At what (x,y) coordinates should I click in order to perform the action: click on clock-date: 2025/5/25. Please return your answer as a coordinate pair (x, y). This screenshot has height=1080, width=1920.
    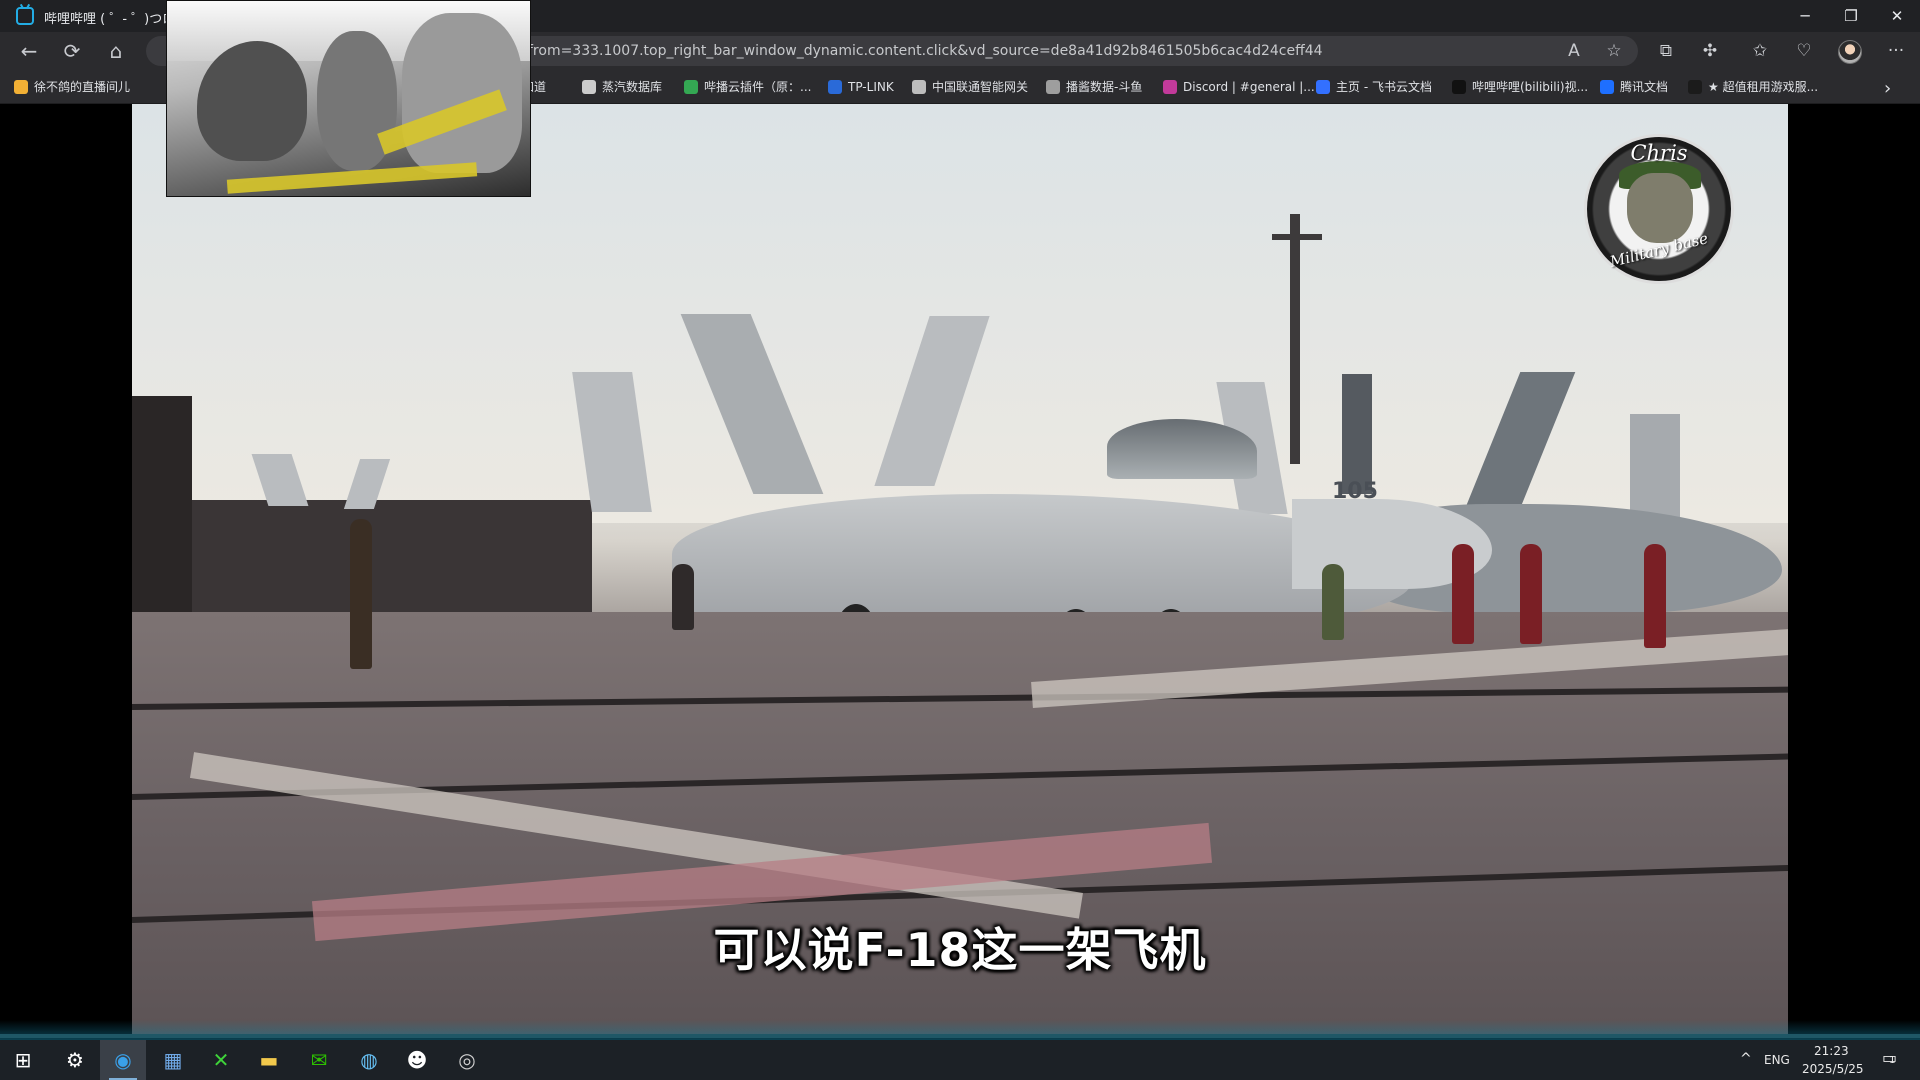
    Looking at the image, I should click on (1833, 1069).